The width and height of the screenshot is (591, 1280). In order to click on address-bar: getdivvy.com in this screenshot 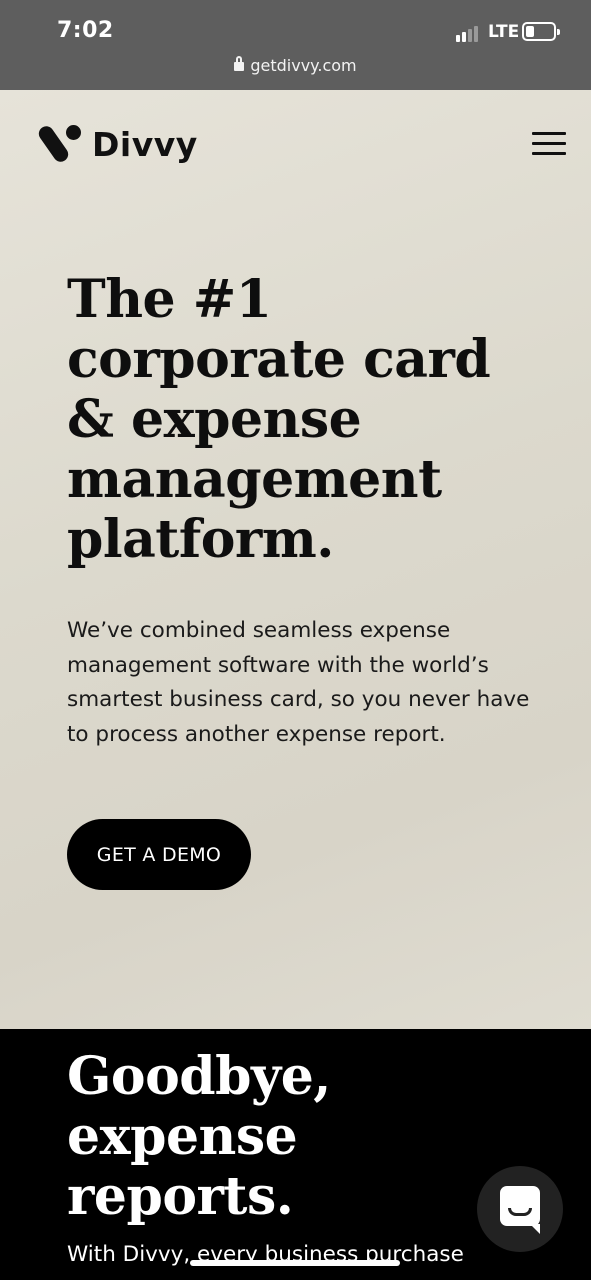, I will do `click(295, 65)`.